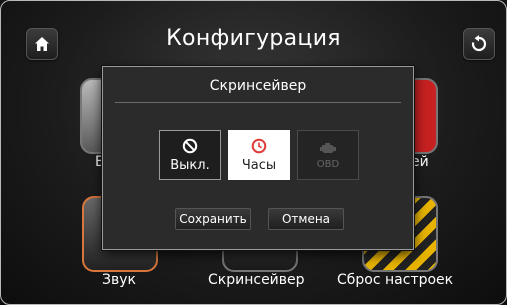 This screenshot has height=305, width=507. I want to click on save-button: Сохранить, so click(213, 219).